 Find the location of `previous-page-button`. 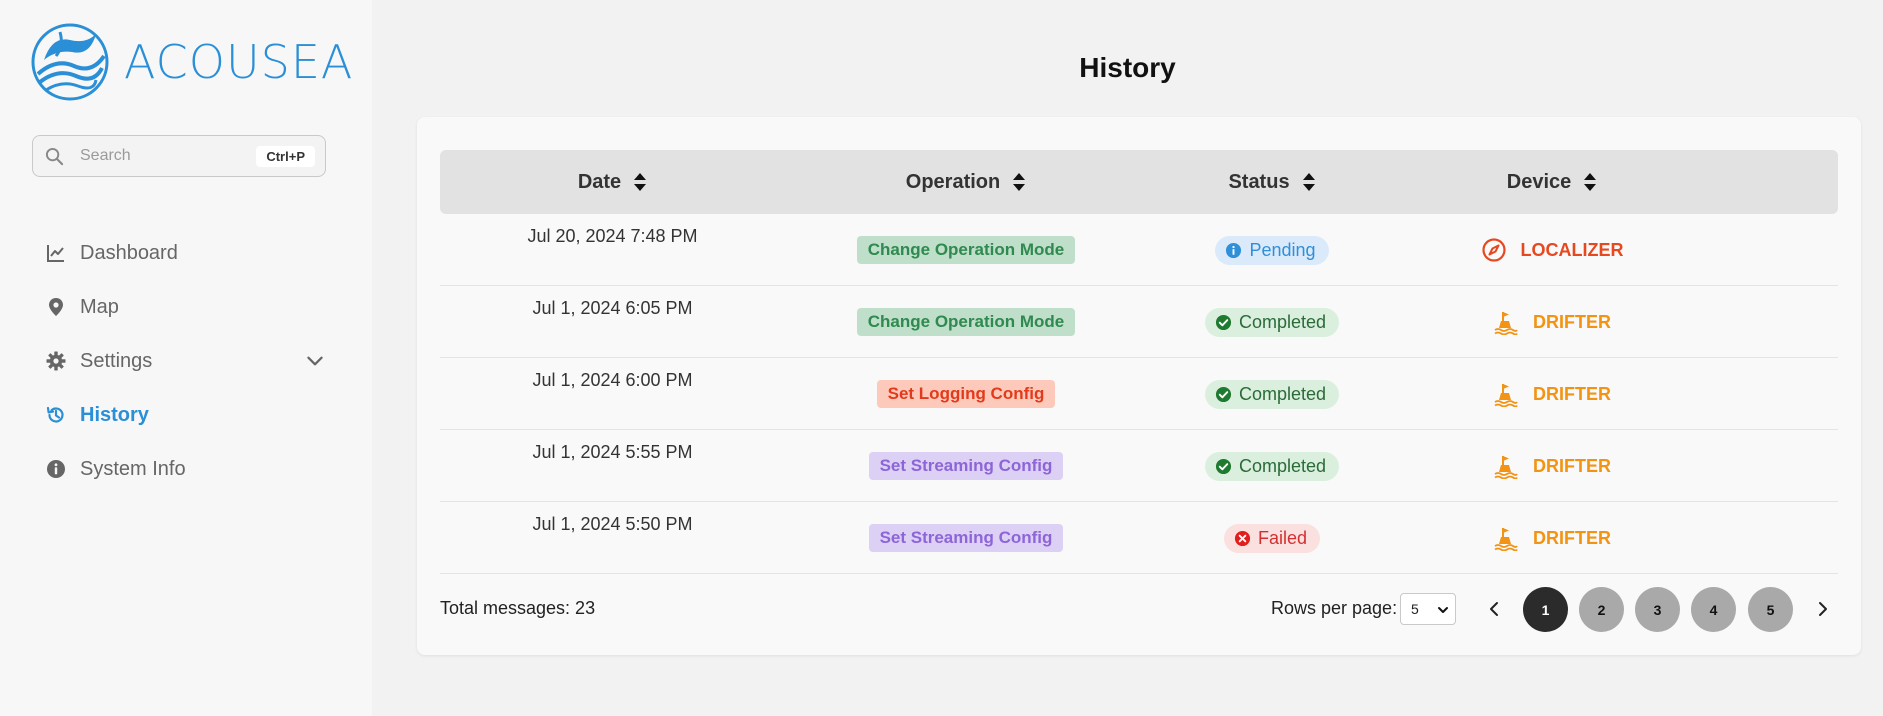

previous-page-button is located at coordinates (1495, 609).